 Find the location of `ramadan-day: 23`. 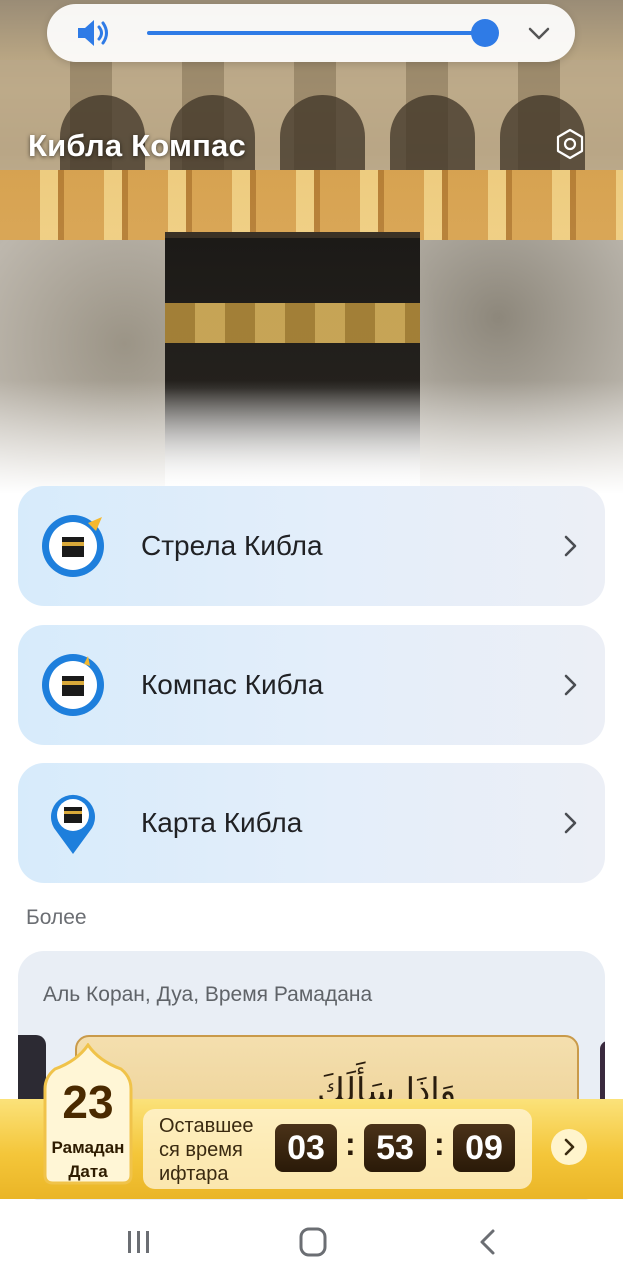

ramadan-day: 23 is located at coordinates (88, 1102).